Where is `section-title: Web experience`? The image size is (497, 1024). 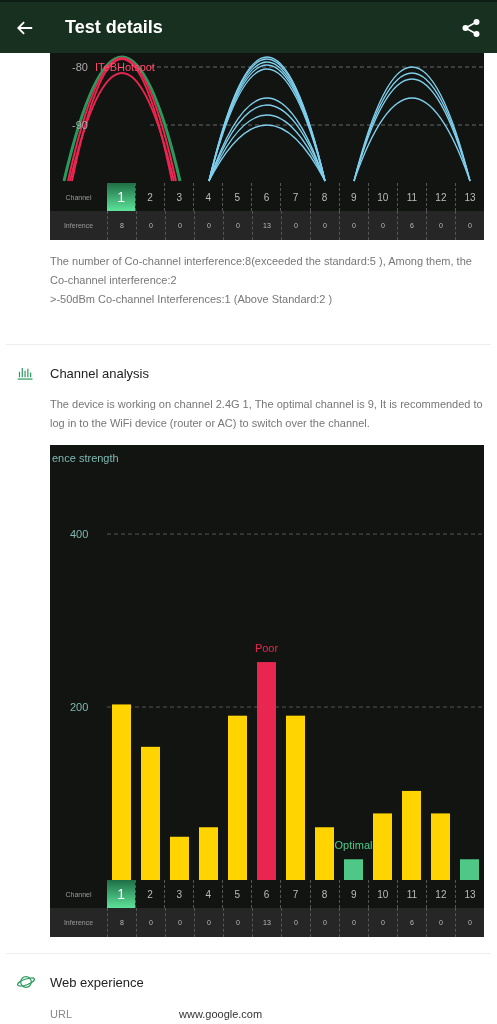
section-title: Web experience is located at coordinates (97, 982).